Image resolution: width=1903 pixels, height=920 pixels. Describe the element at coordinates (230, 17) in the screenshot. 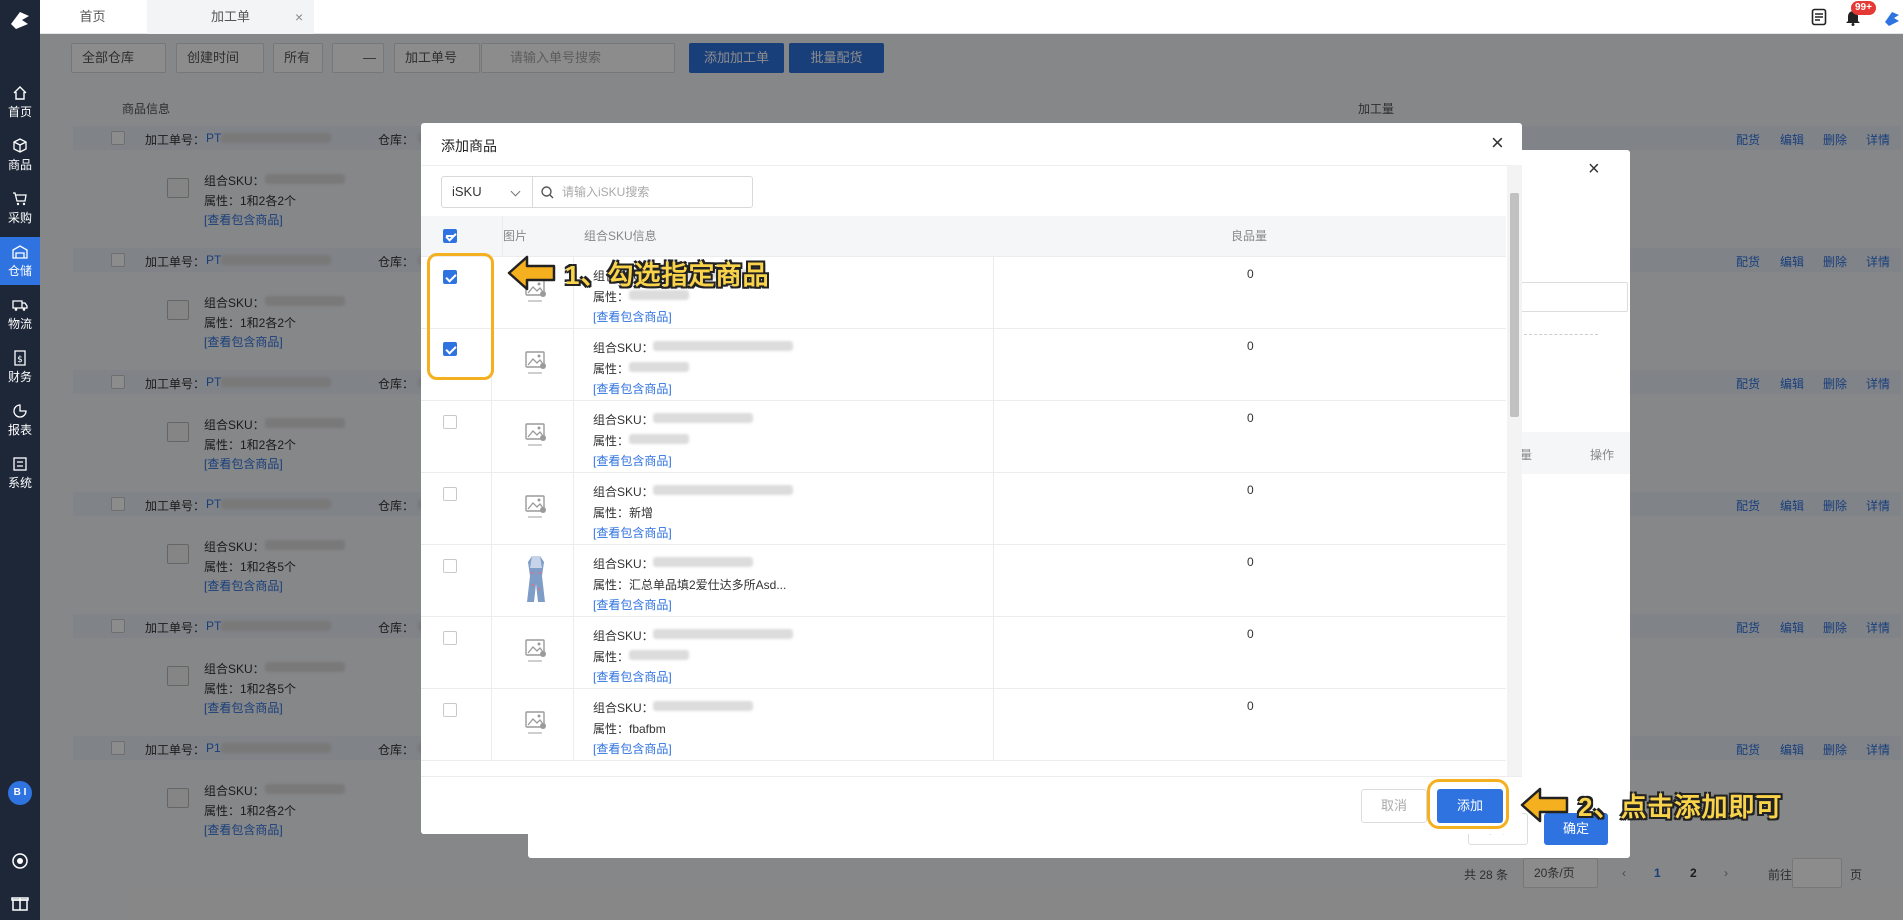

I see `tab-processing-order: 加工单 ×` at that location.